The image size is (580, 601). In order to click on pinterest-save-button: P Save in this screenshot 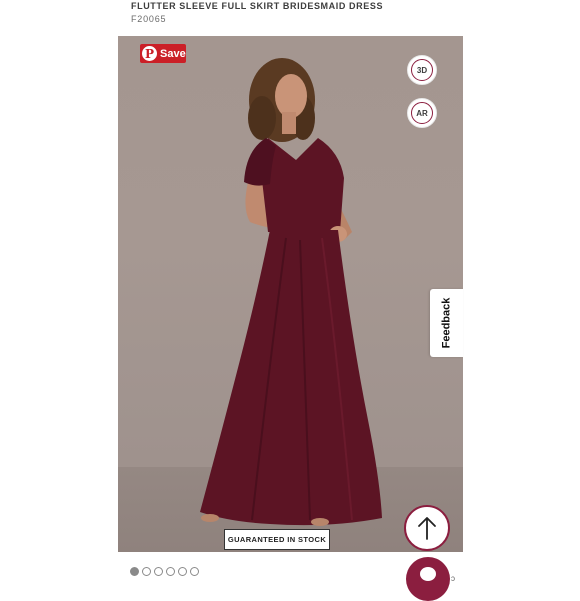, I will do `click(163, 53)`.